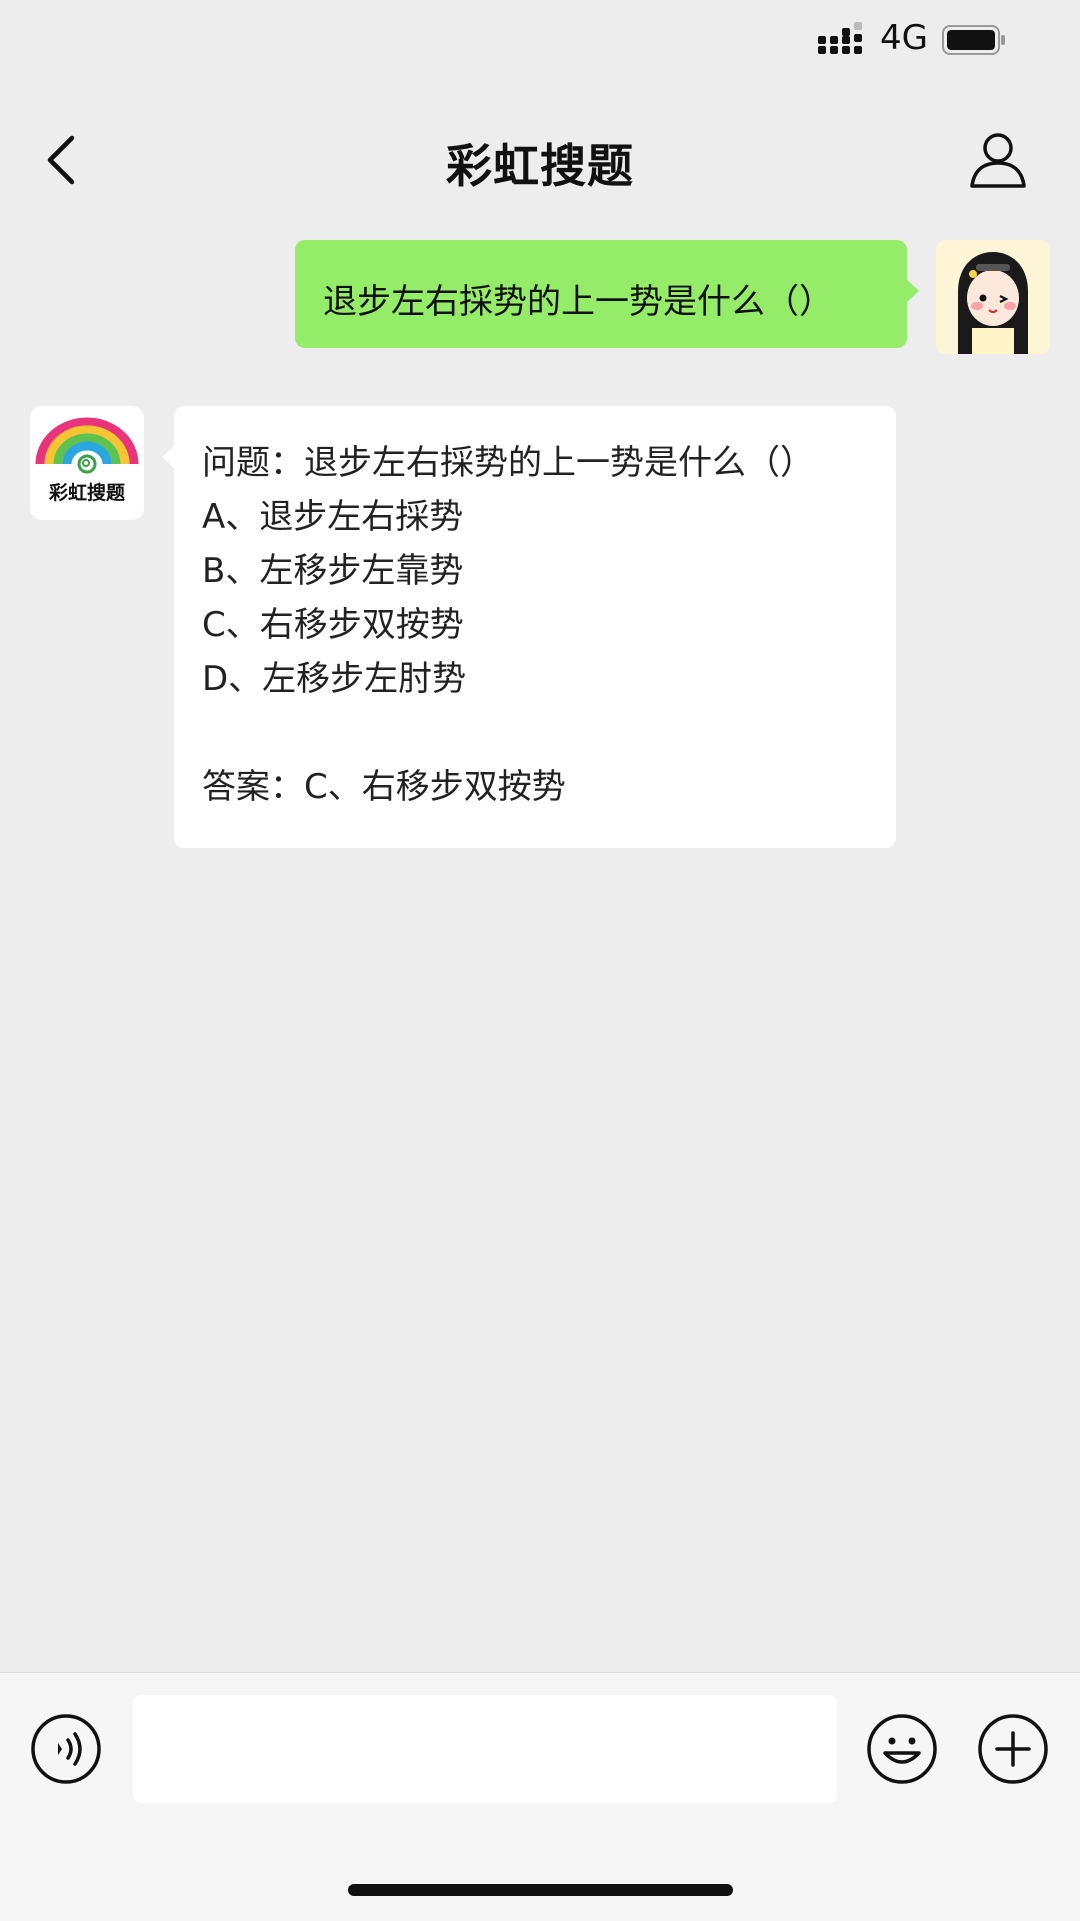 The image size is (1080, 1921). What do you see at coordinates (334, 679) in the screenshot?
I see `option-d: D、左移步左肘势` at bounding box center [334, 679].